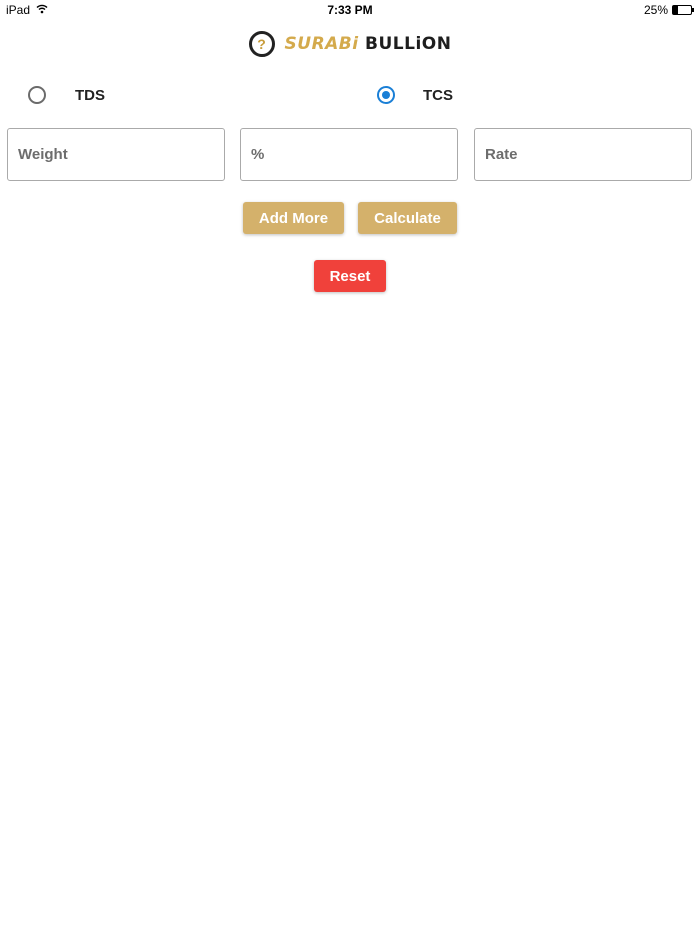 The height and width of the screenshot is (934, 700). I want to click on battery-icon, so click(683, 10).